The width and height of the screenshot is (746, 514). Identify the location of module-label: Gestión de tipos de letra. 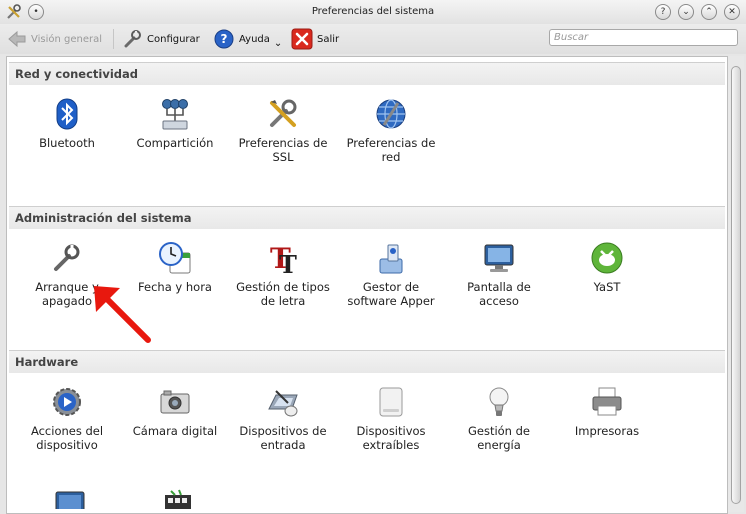
(283, 294).